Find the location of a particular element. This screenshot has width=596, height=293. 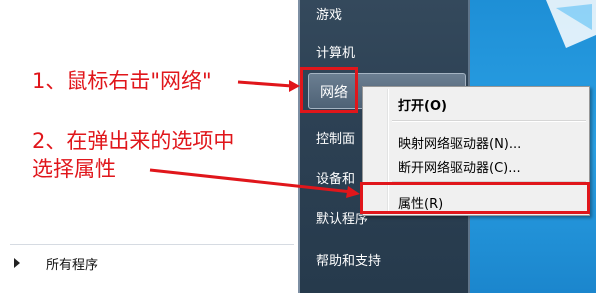

annotation-arrows is located at coordinates (254, 139).